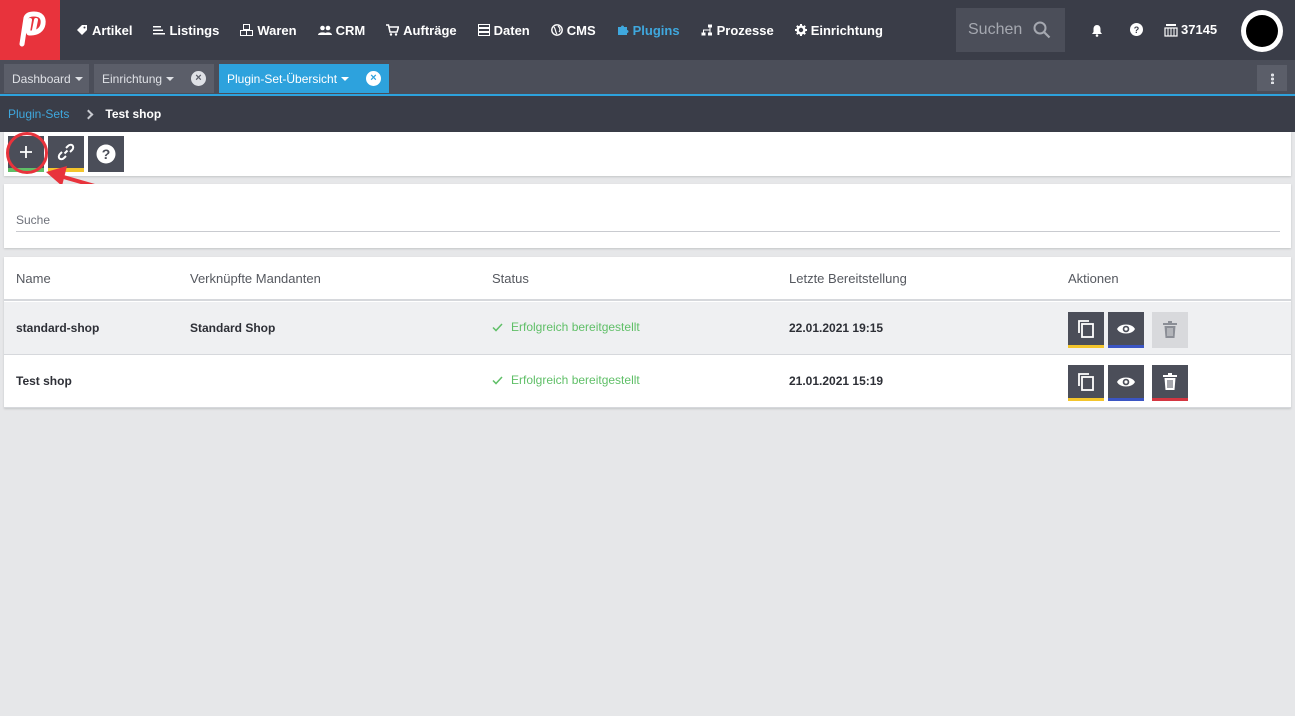 The image size is (1295, 716). What do you see at coordinates (648, 220) in the screenshot?
I see `search-input` at bounding box center [648, 220].